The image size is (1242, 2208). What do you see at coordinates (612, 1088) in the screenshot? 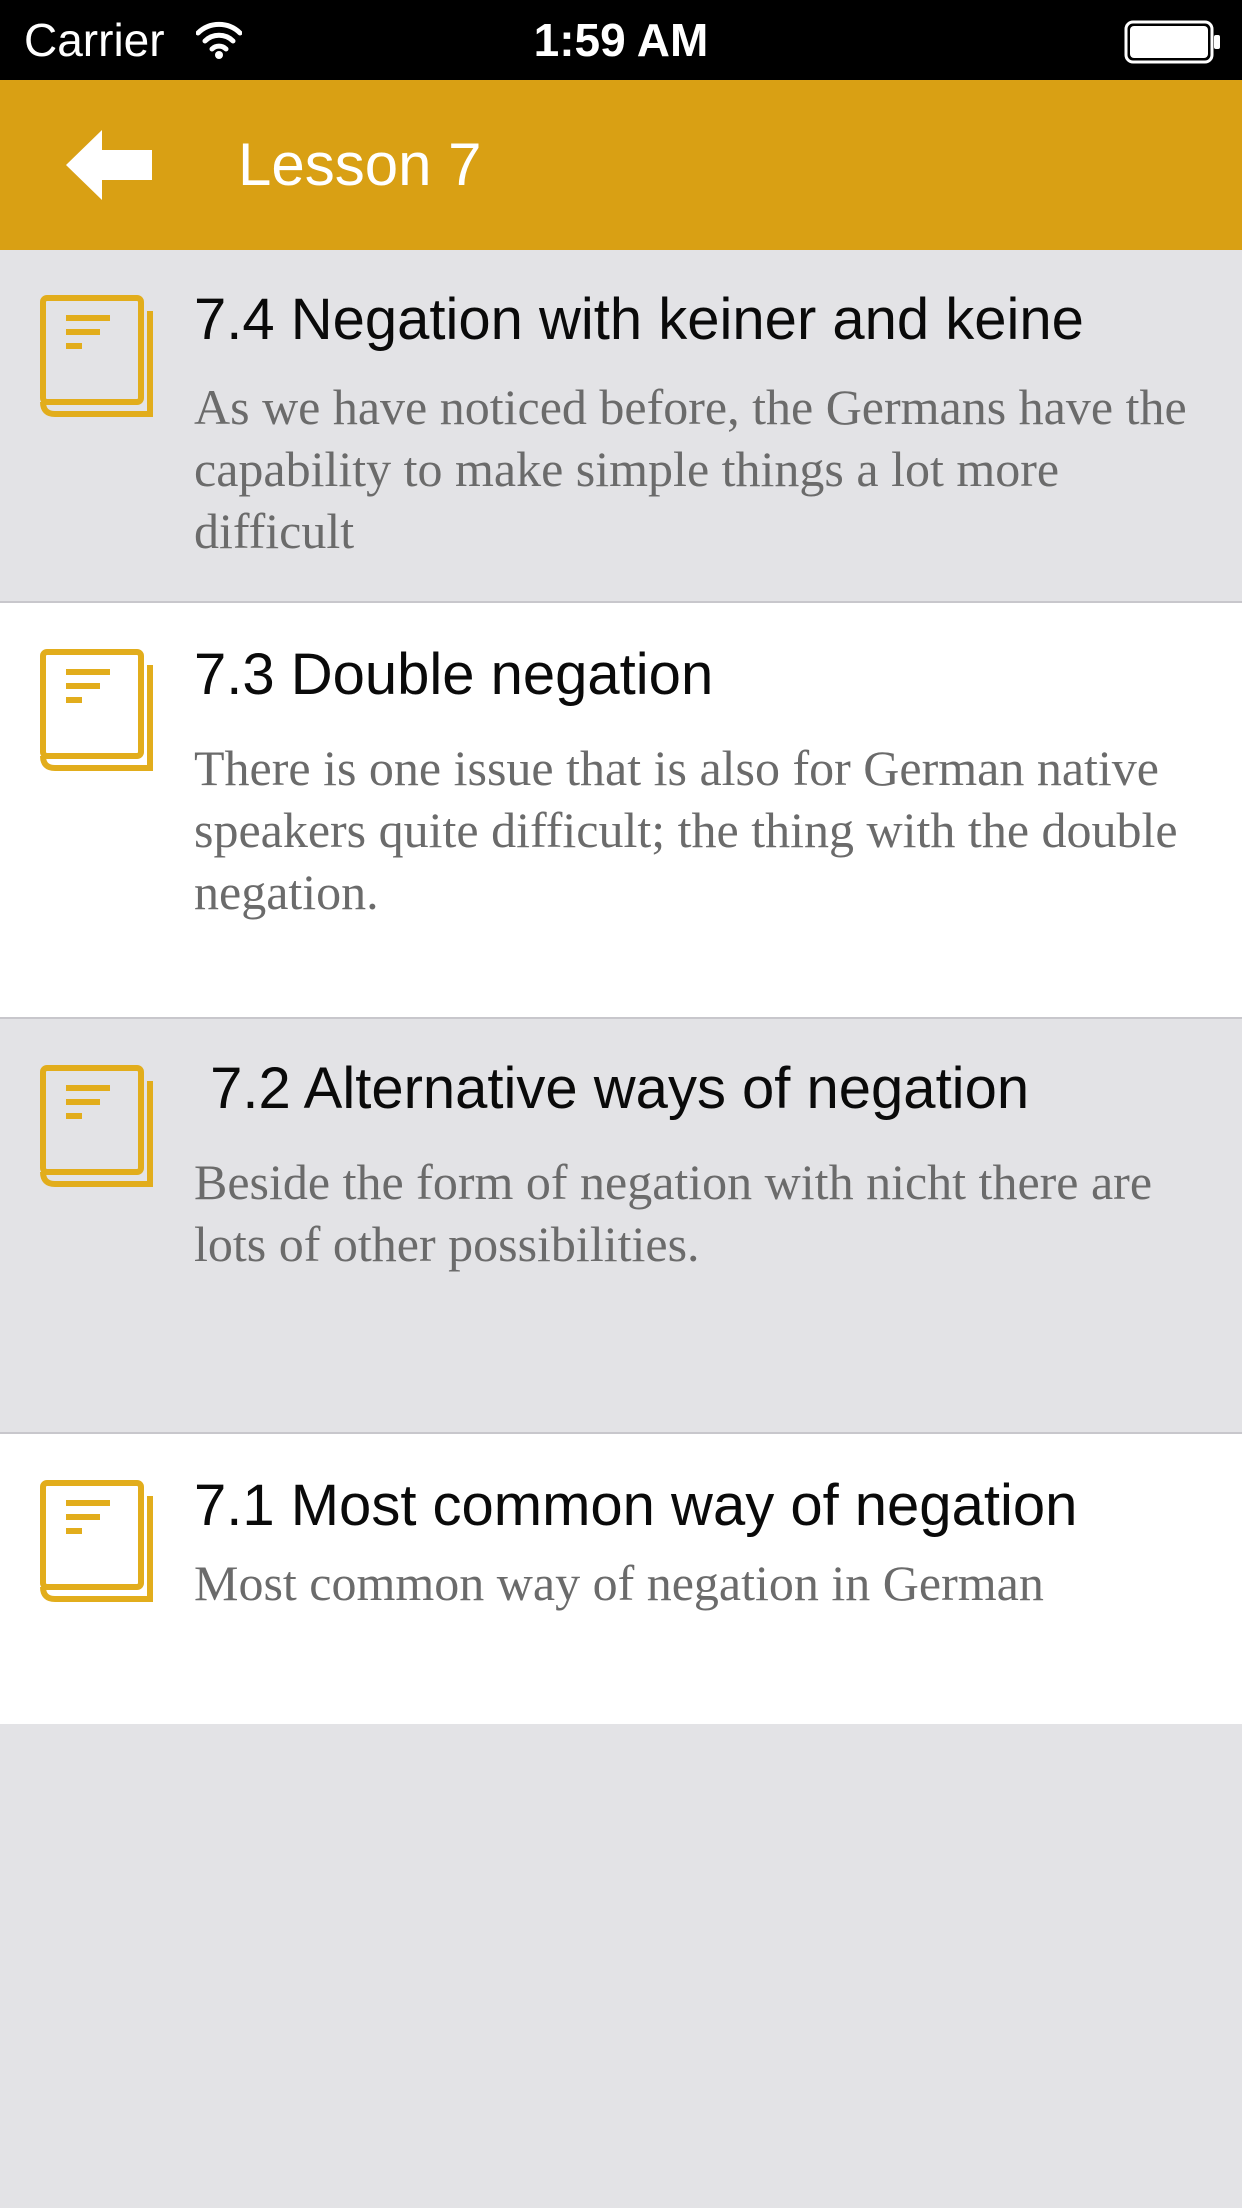
I see `lesson-title: 7.2 Alternative ways of negation` at bounding box center [612, 1088].